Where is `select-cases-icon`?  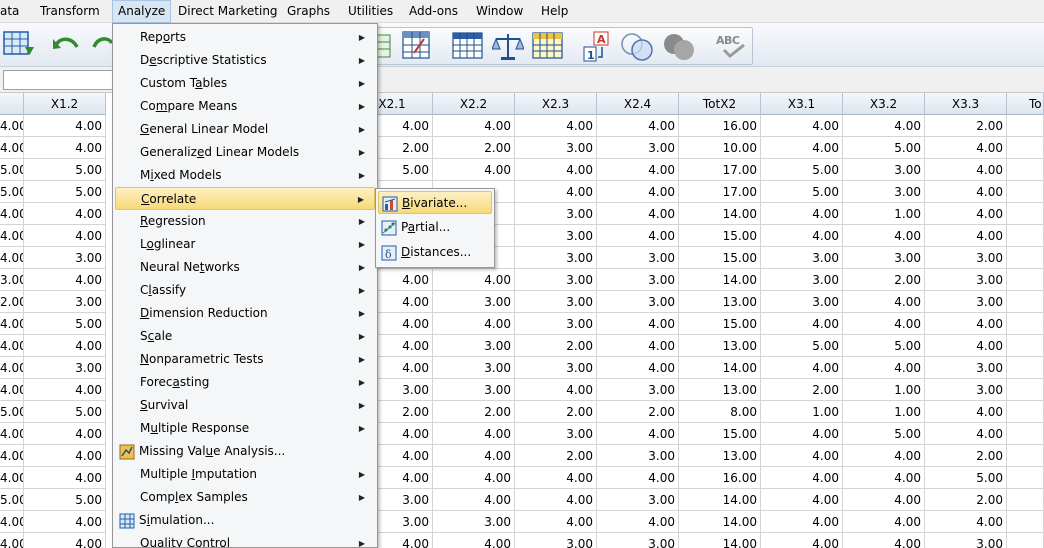
select-cases-icon is located at coordinates (548, 46).